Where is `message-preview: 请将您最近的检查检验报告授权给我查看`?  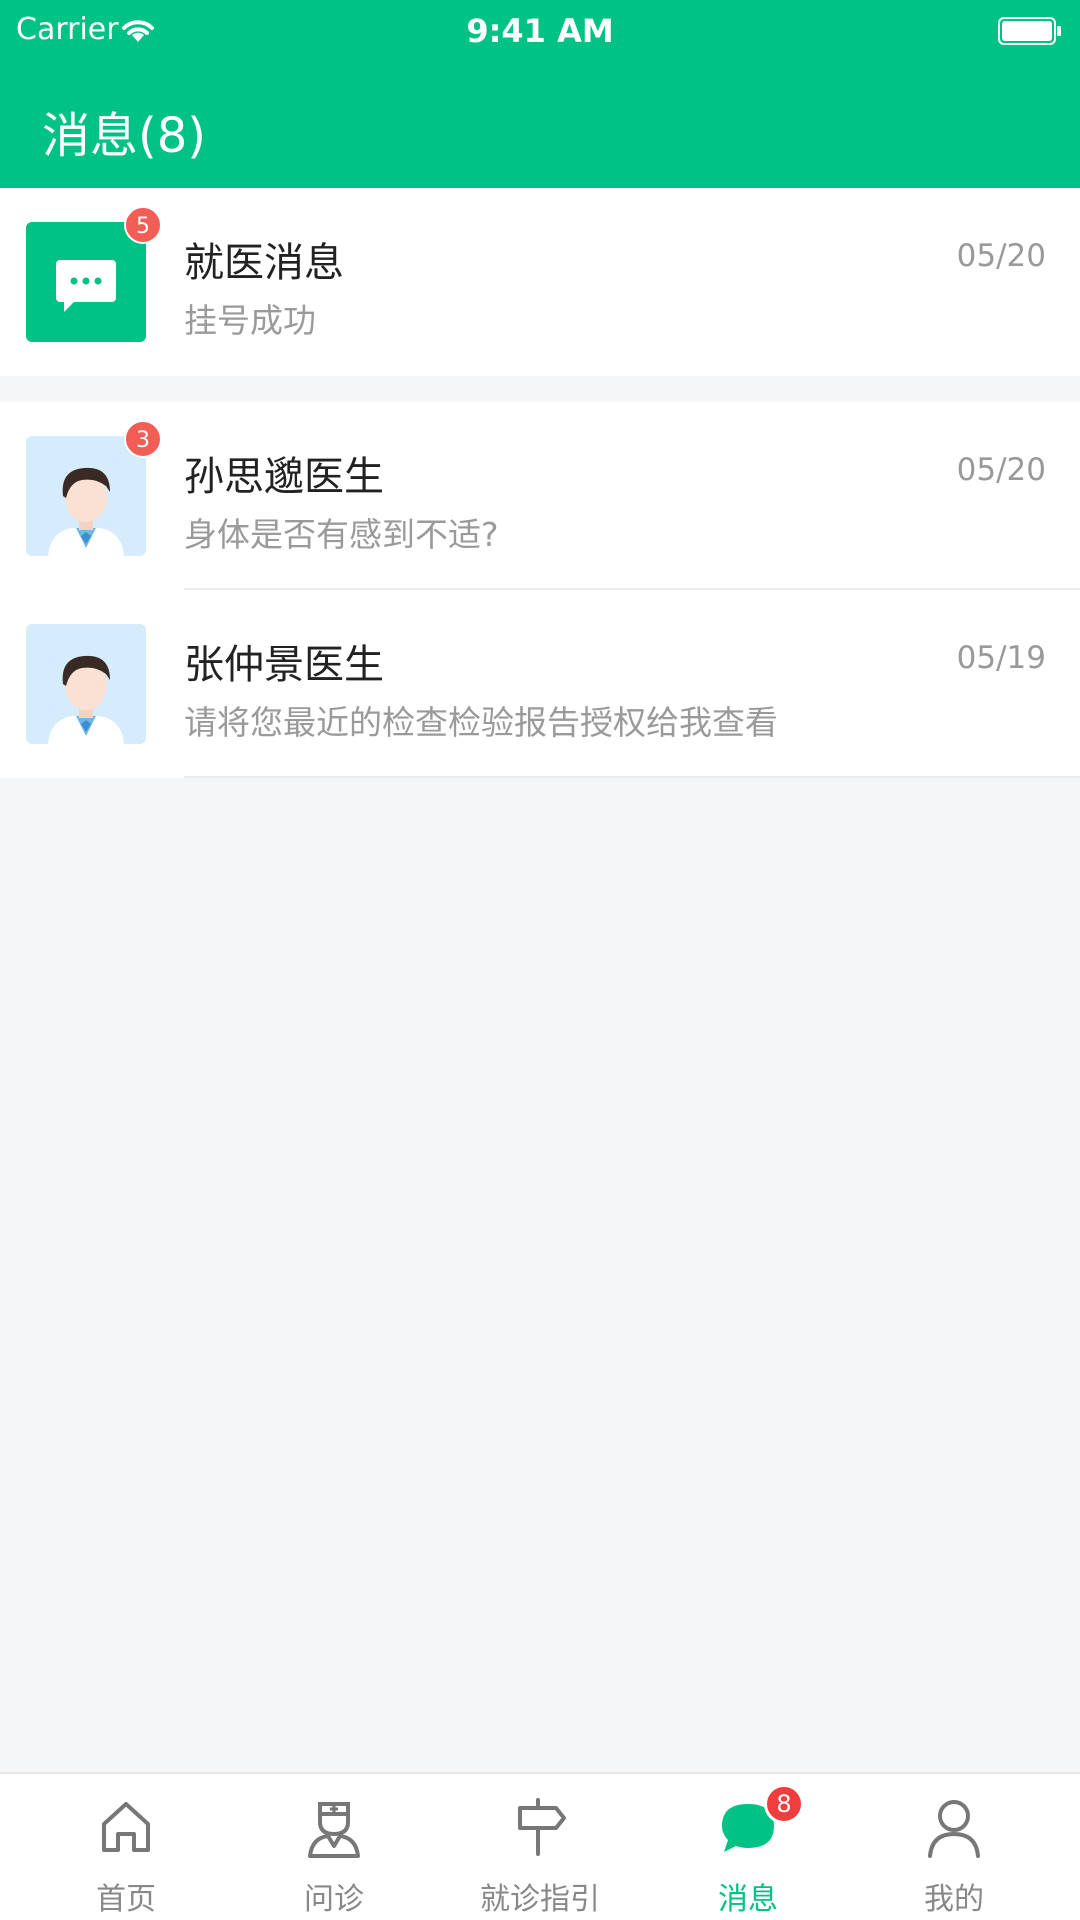 message-preview: 请将您最近的检查检验报告授权给我查看 is located at coordinates (481, 722).